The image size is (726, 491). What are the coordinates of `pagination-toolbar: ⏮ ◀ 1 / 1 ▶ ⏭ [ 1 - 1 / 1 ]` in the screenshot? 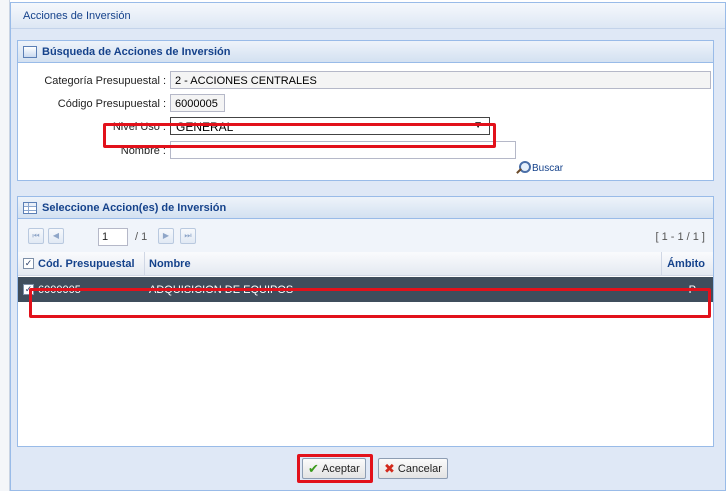 It's located at (365, 235).